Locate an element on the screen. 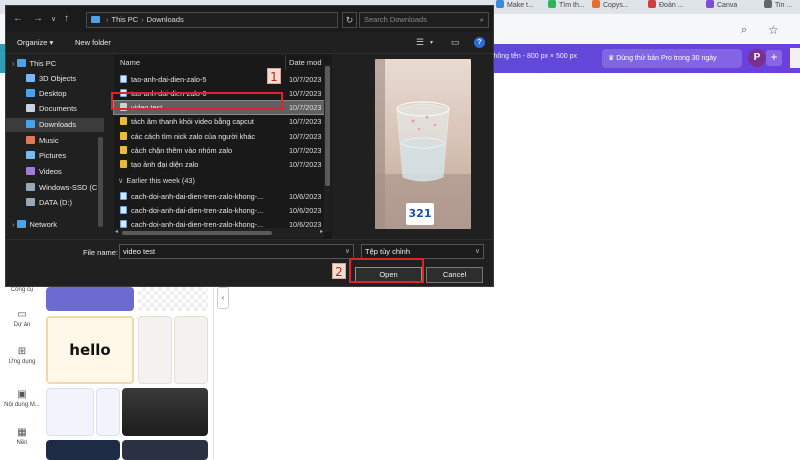 The height and width of the screenshot is (460, 800). nav-item-music: Music is located at coordinates (55, 141).